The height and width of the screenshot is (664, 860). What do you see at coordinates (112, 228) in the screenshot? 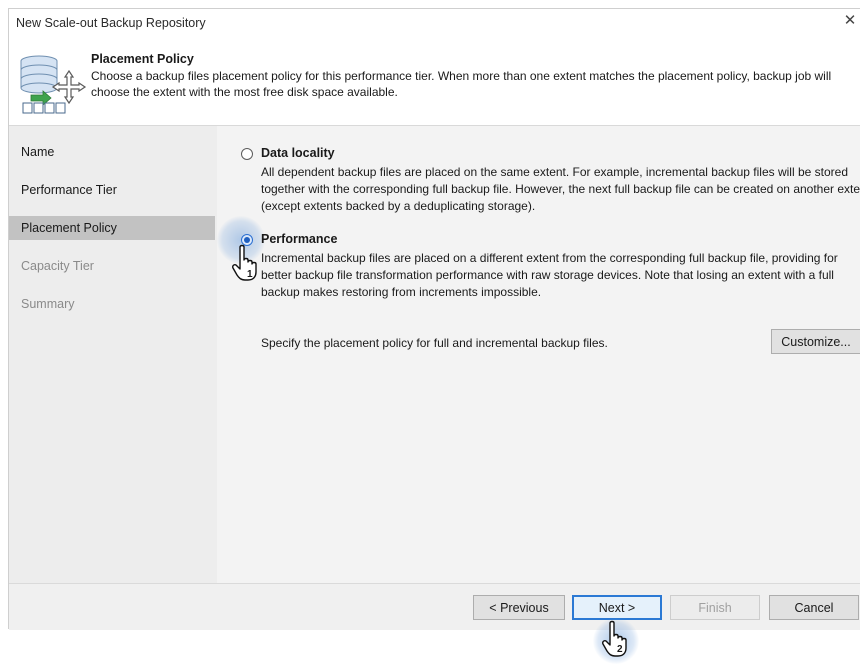
I see `sidebar-item-placement-policy: Placement Policy` at bounding box center [112, 228].